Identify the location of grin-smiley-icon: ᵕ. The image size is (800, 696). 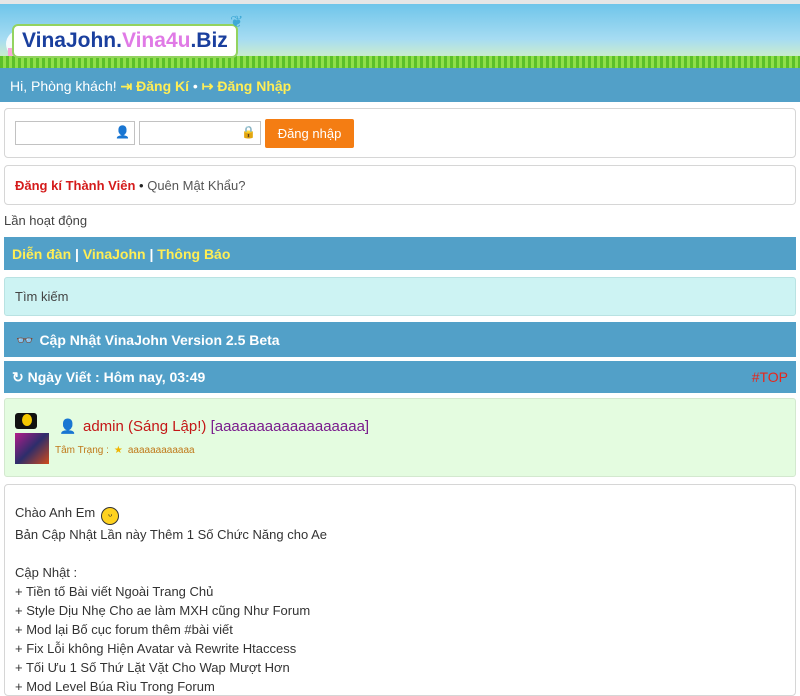
(110, 516).